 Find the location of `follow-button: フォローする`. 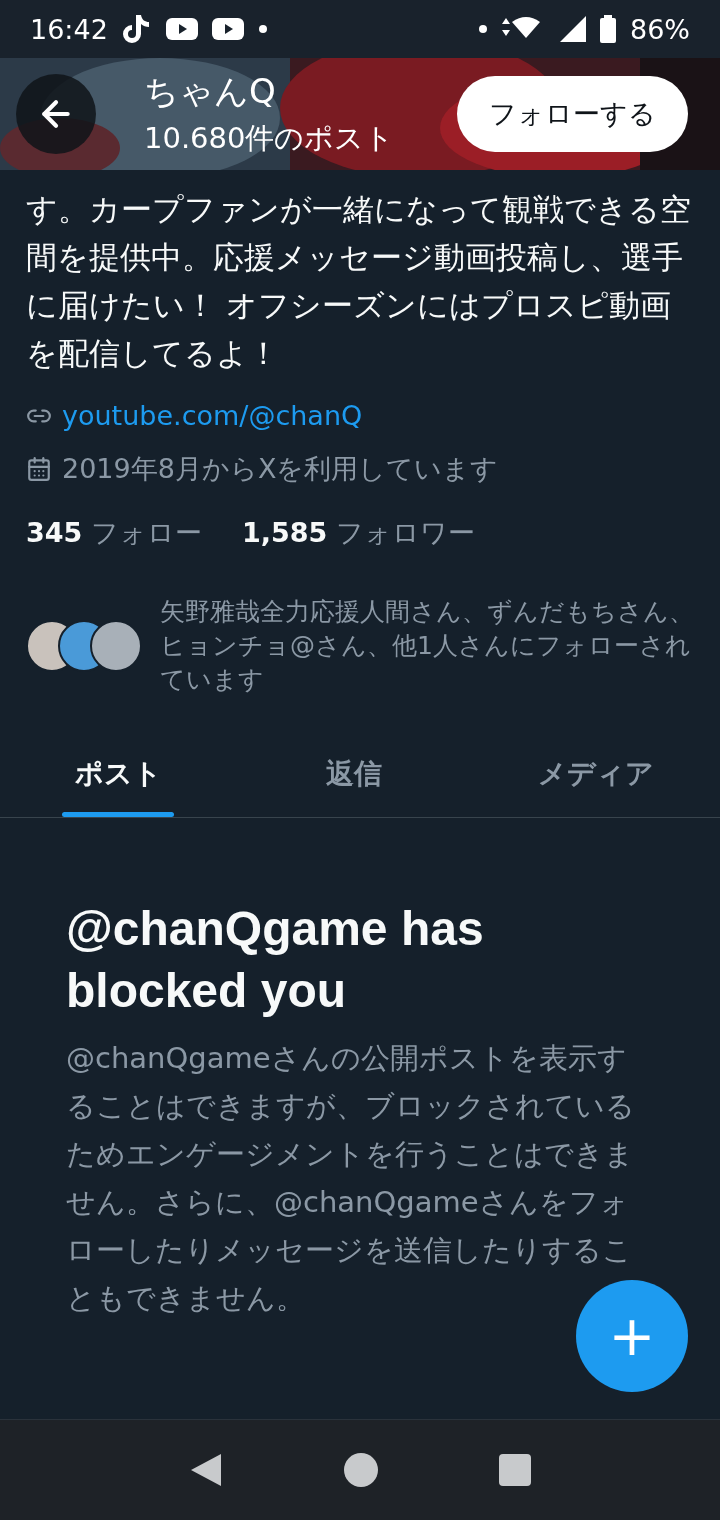

follow-button: フォローする is located at coordinates (572, 114).